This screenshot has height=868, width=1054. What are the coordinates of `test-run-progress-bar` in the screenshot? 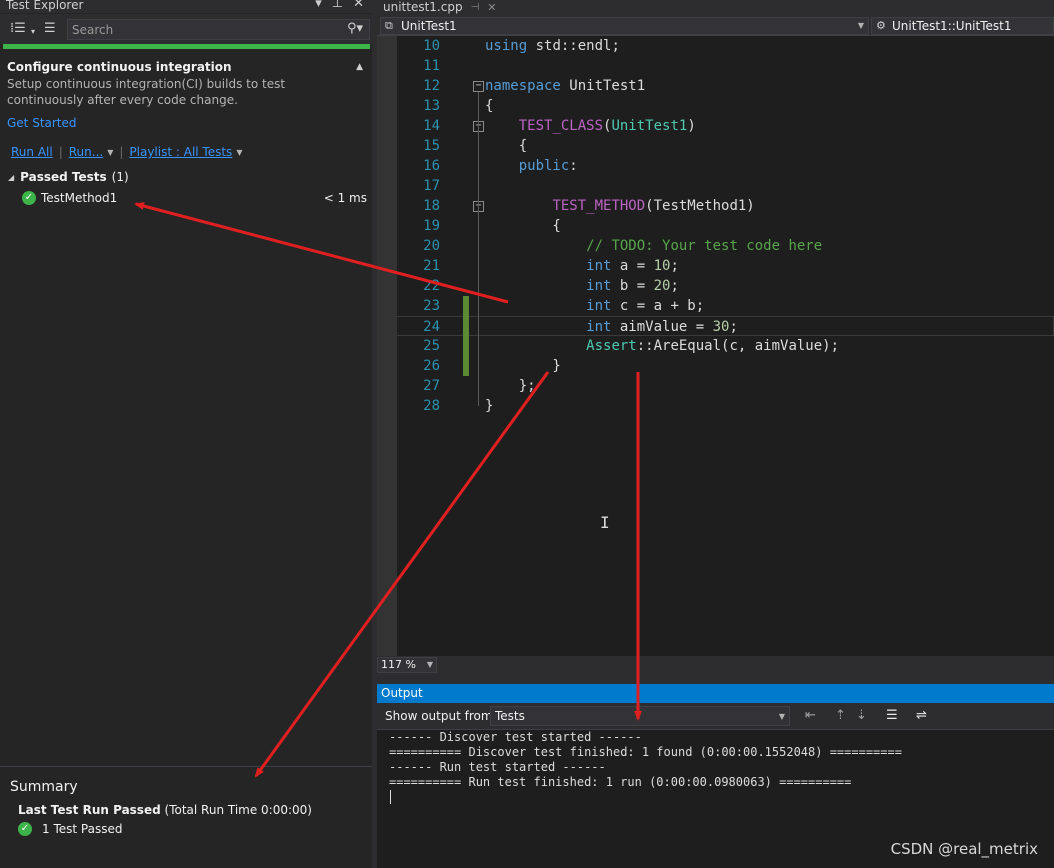 It's located at (186, 46).